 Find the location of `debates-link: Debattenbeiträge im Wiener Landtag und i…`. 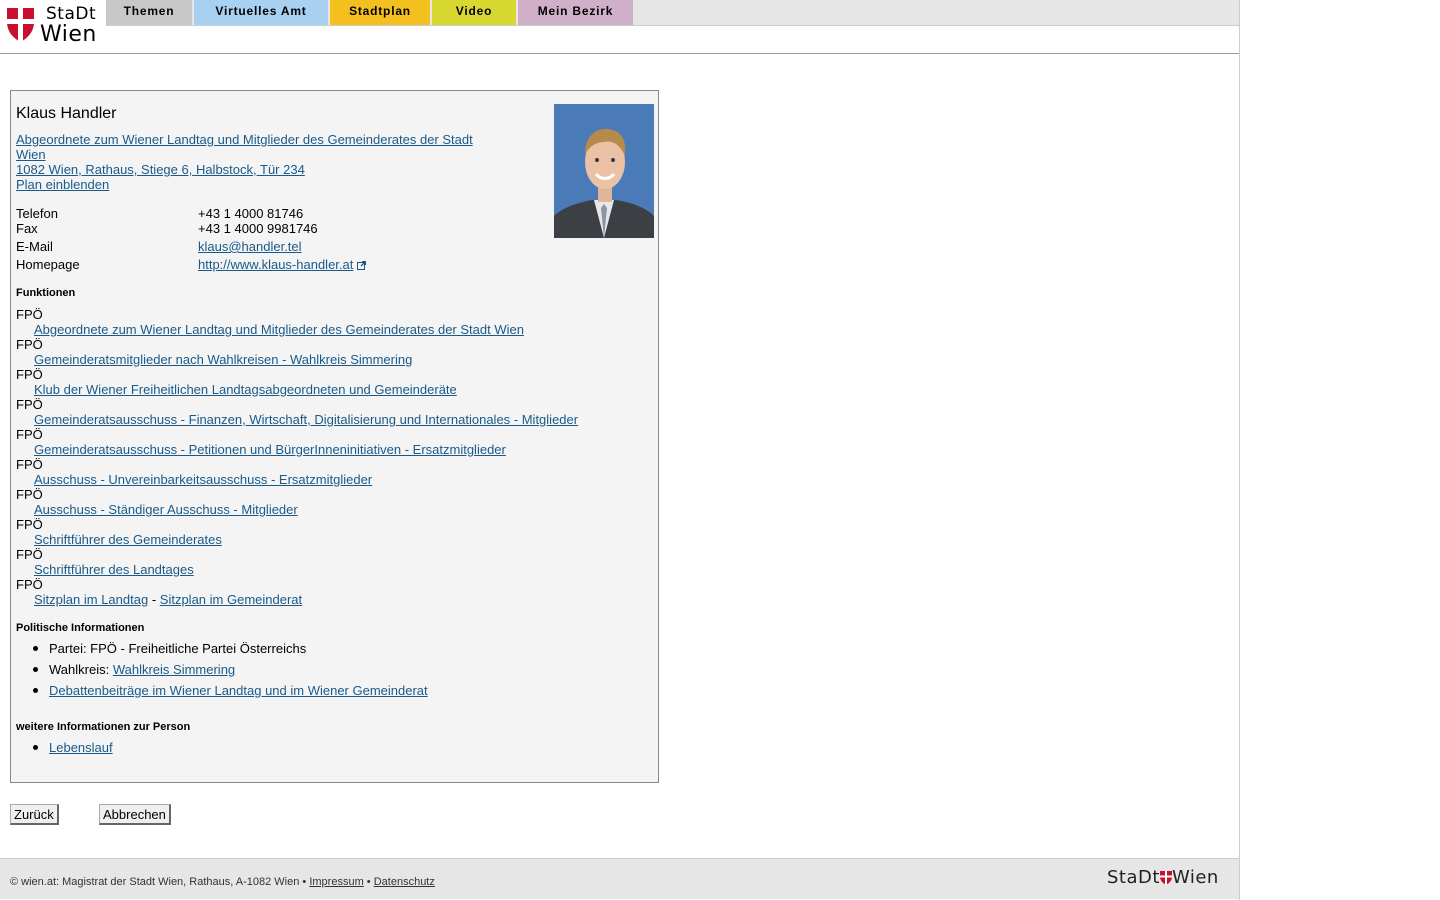

debates-link: Debattenbeiträge im Wiener Landtag und i… is located at coordinates (238, 690).